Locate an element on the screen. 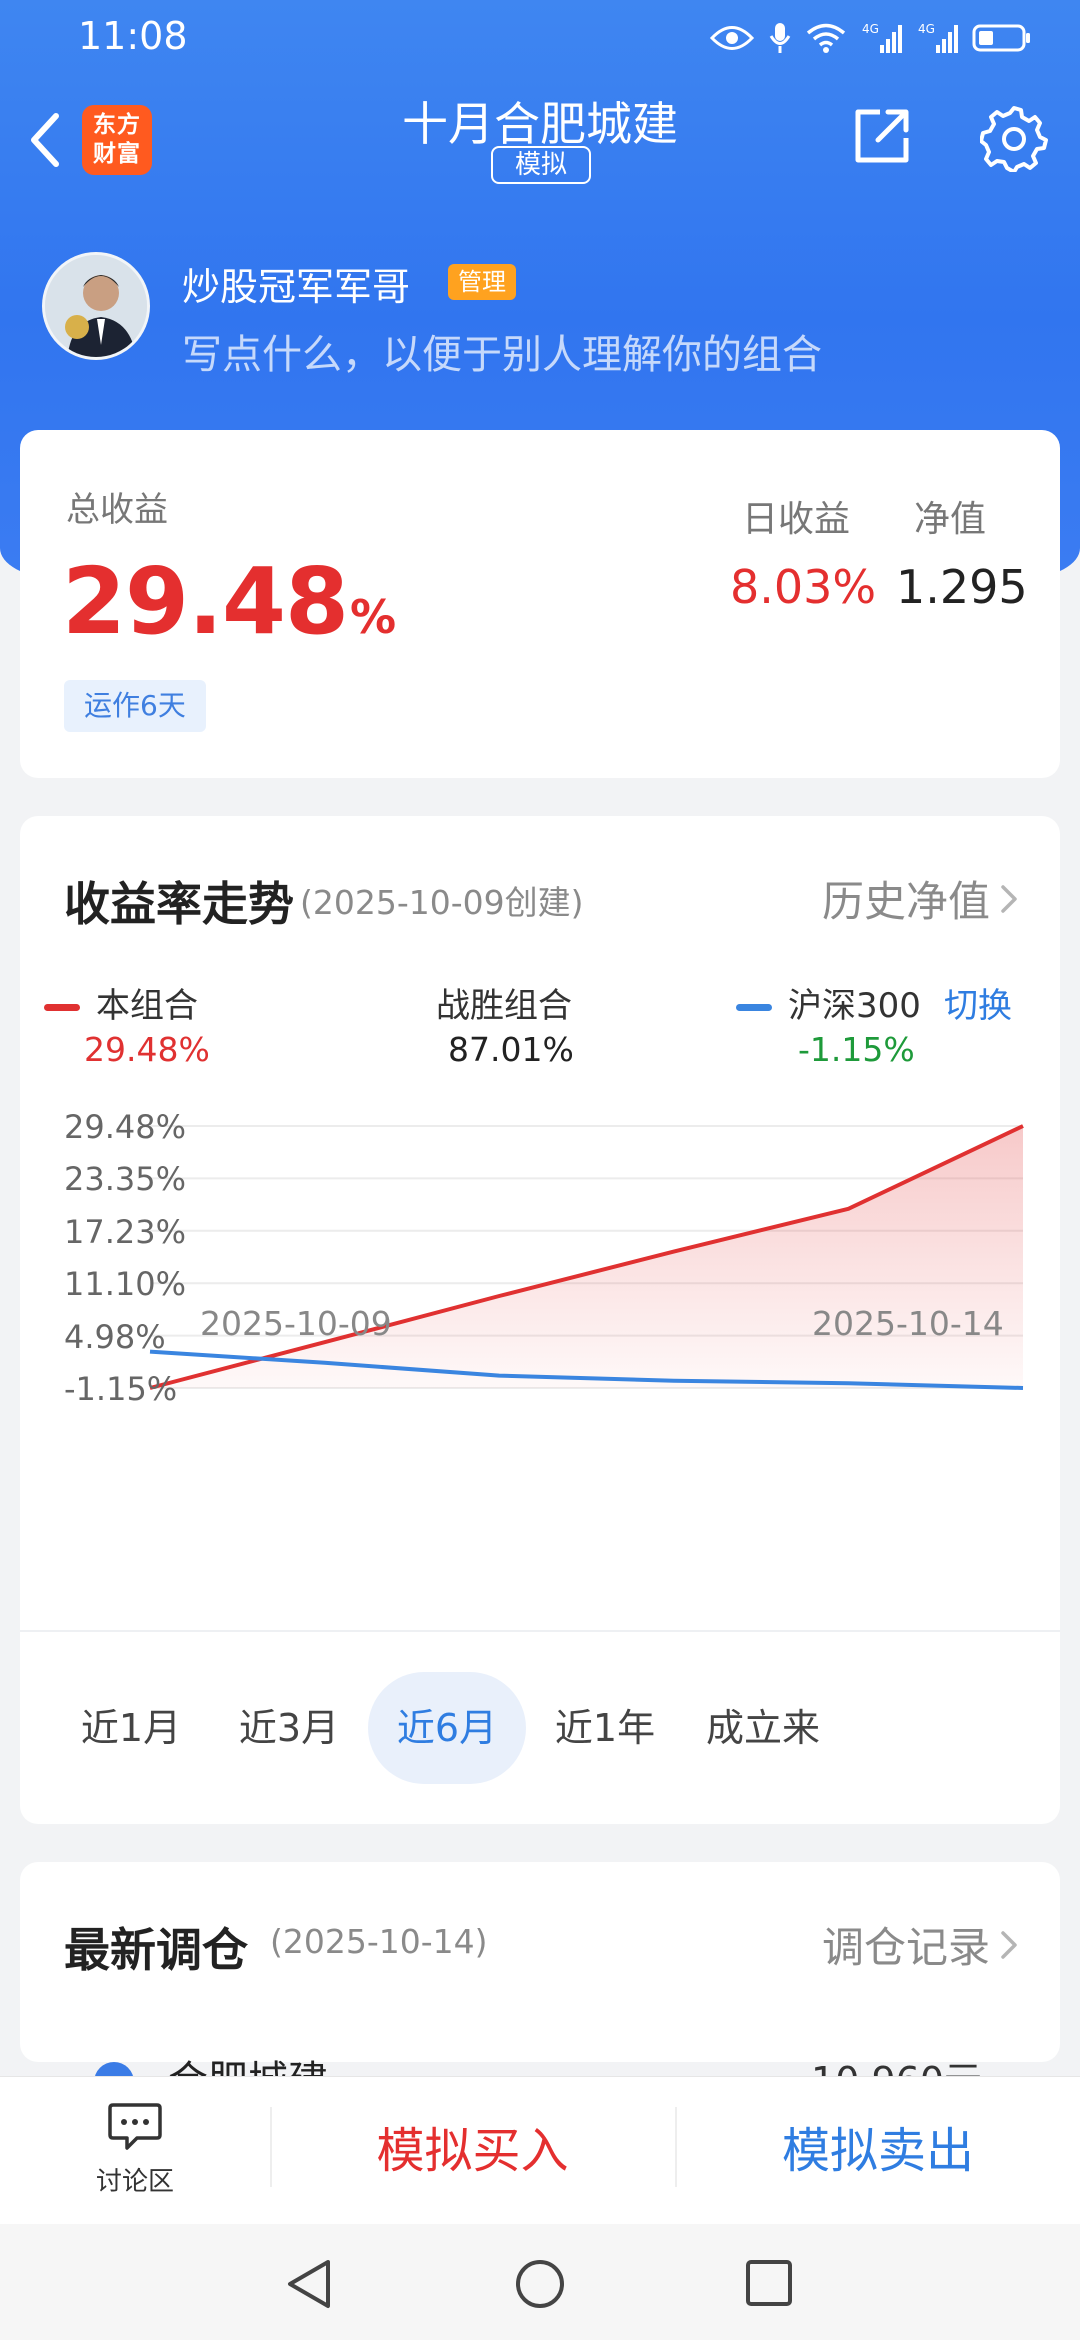  avatar is located at coordinates (96, 306).